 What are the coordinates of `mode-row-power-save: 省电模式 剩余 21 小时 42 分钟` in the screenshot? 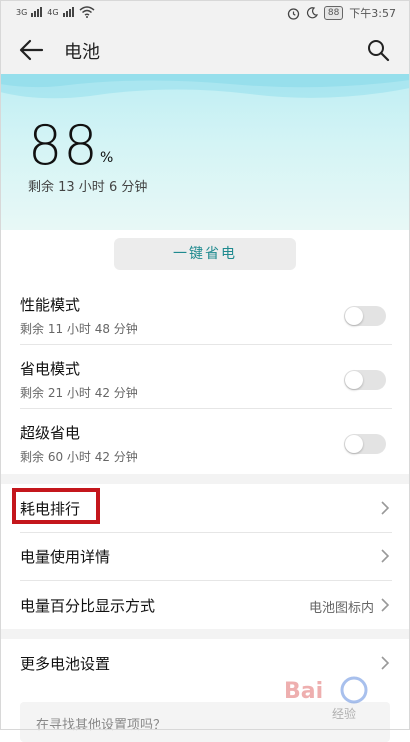 It's located at (205, 380).